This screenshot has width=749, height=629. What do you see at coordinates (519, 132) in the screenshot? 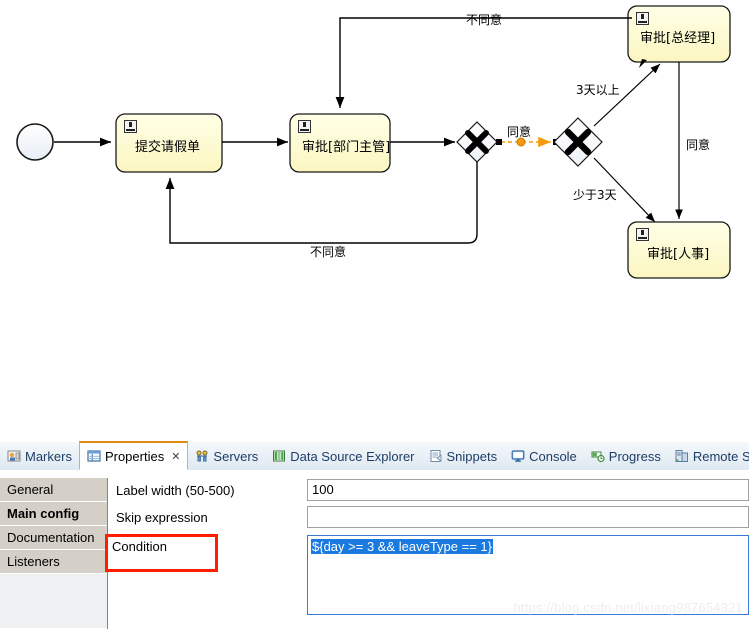
I see `edge-label-agree-mid: 同意` at bounding box center [519, 132].